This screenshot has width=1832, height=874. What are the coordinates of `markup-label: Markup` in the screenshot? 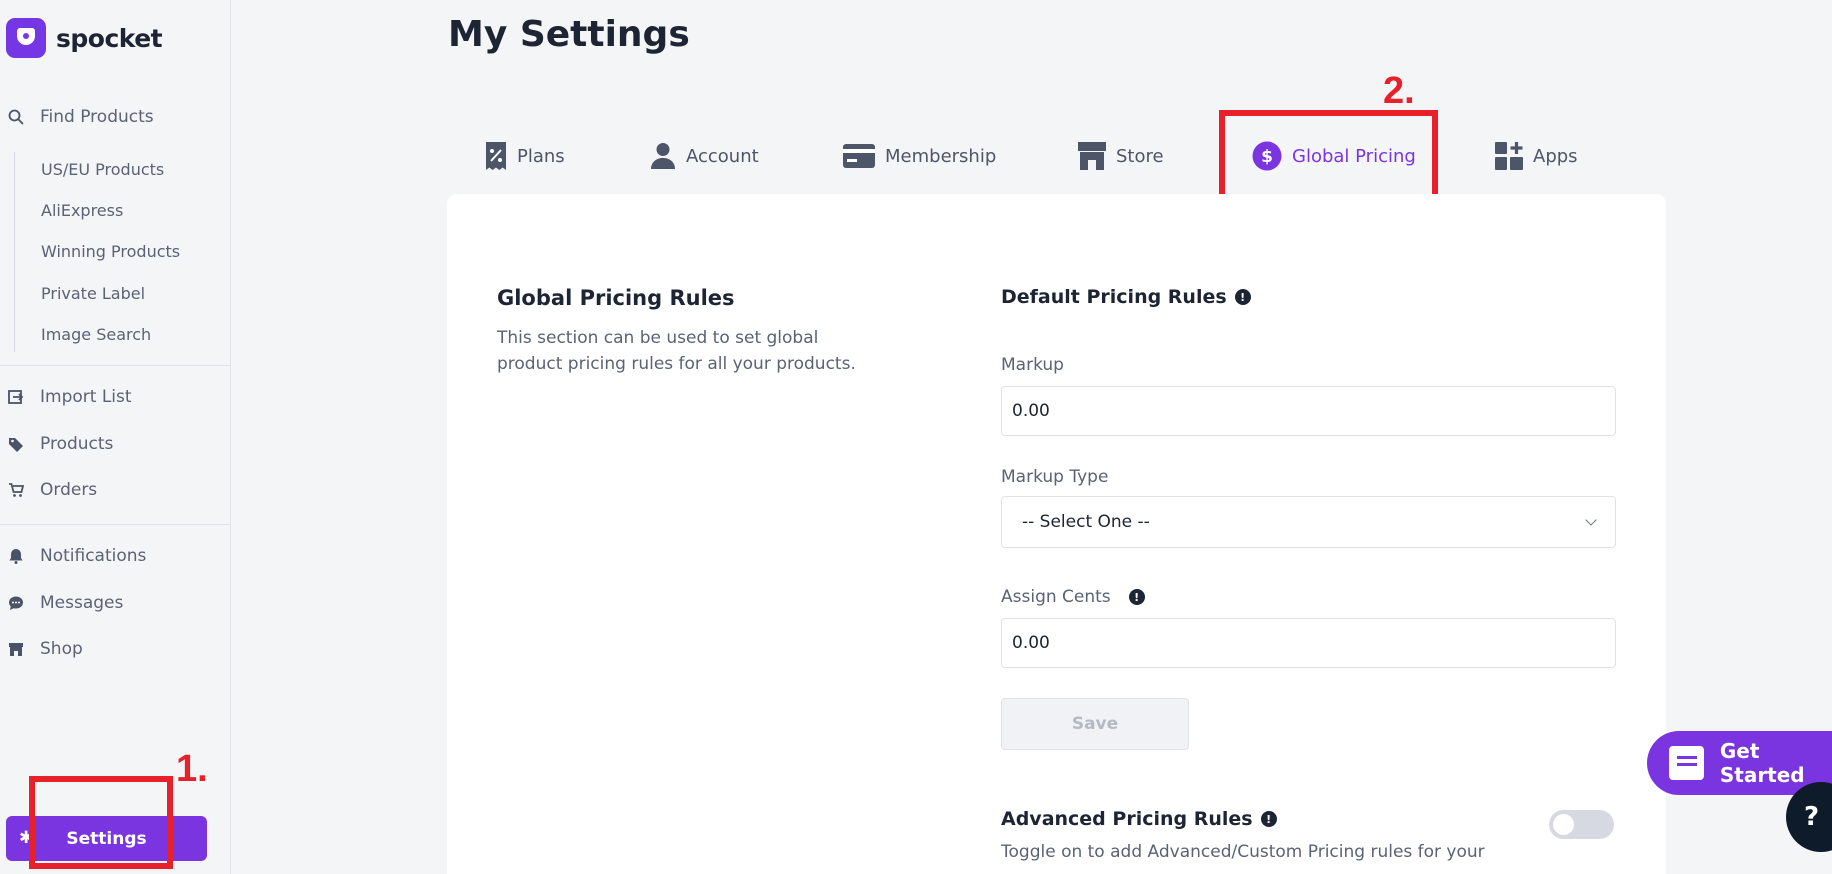 It's located at (1032, 365).